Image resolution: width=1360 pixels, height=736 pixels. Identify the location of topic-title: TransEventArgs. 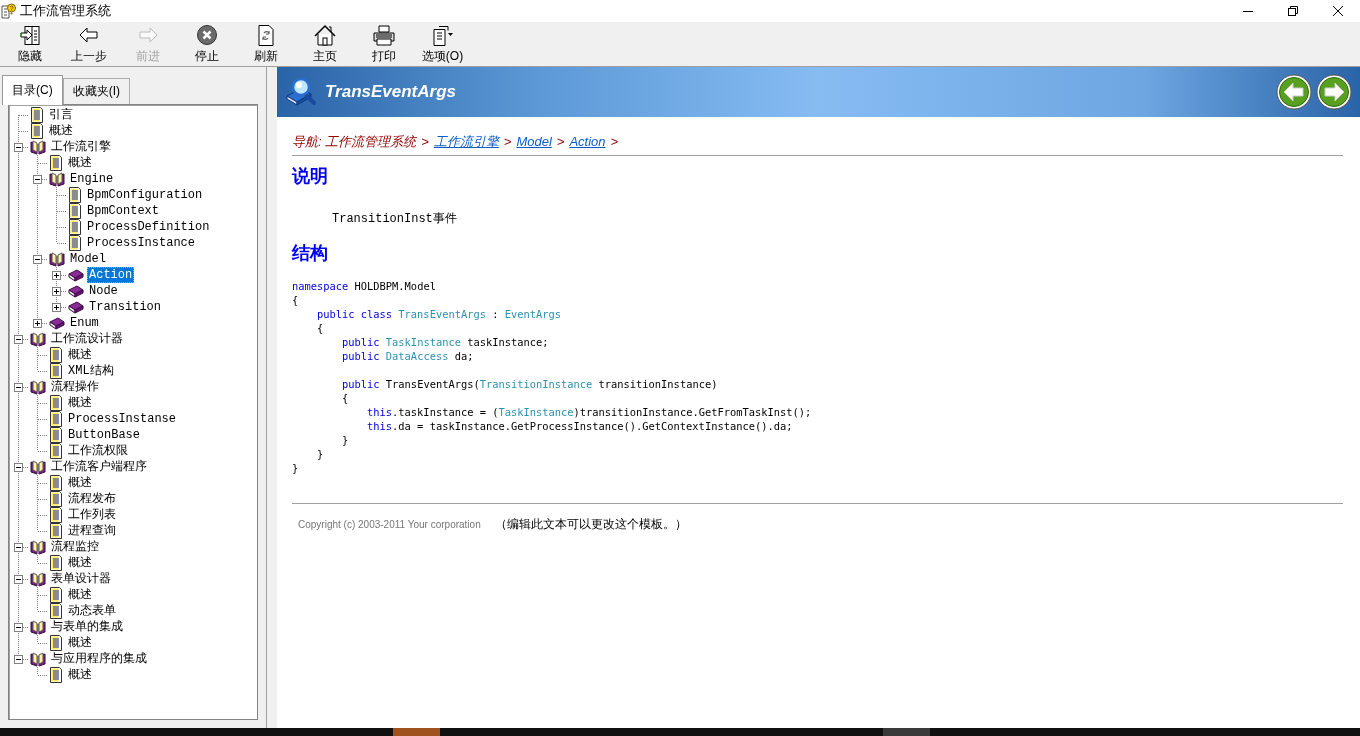
(391, 92).